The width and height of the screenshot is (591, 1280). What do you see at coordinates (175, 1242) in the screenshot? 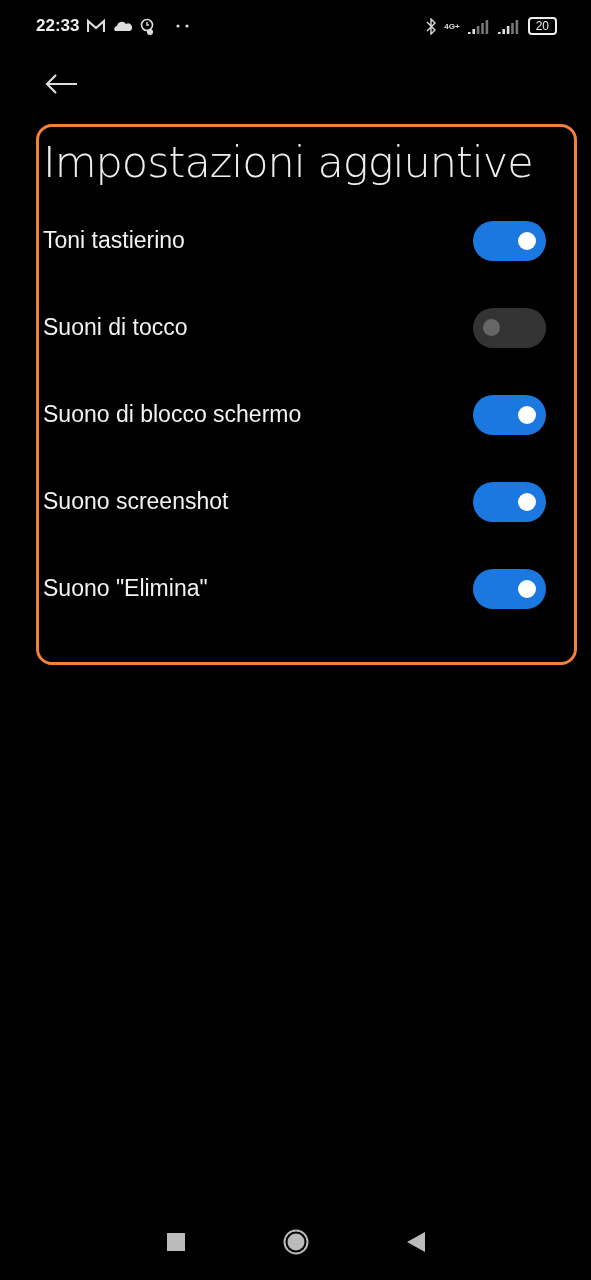
I see `recents-icon` at bounding box center [175, 1242].